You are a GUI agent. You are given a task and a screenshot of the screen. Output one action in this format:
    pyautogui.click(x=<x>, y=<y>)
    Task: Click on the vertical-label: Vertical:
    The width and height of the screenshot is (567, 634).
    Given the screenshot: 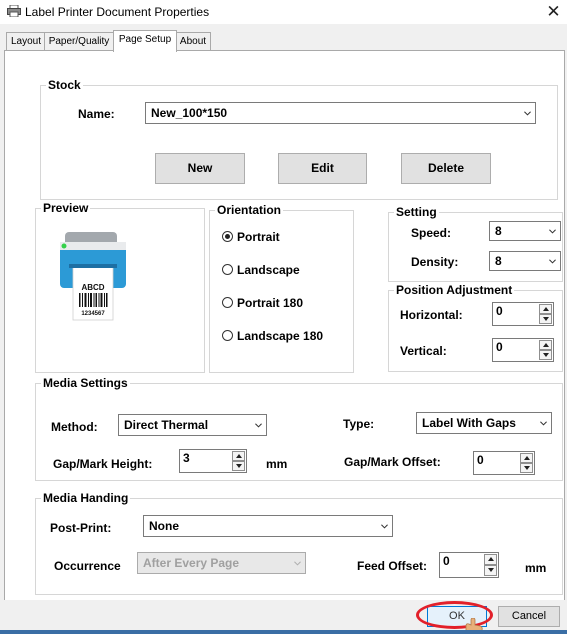 What is the action you would take?
    pyautogui.click(x=423, y=351)
    